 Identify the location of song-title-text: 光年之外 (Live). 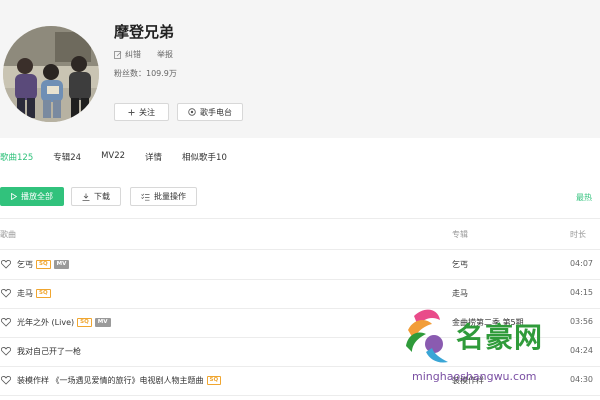
(46, 322).